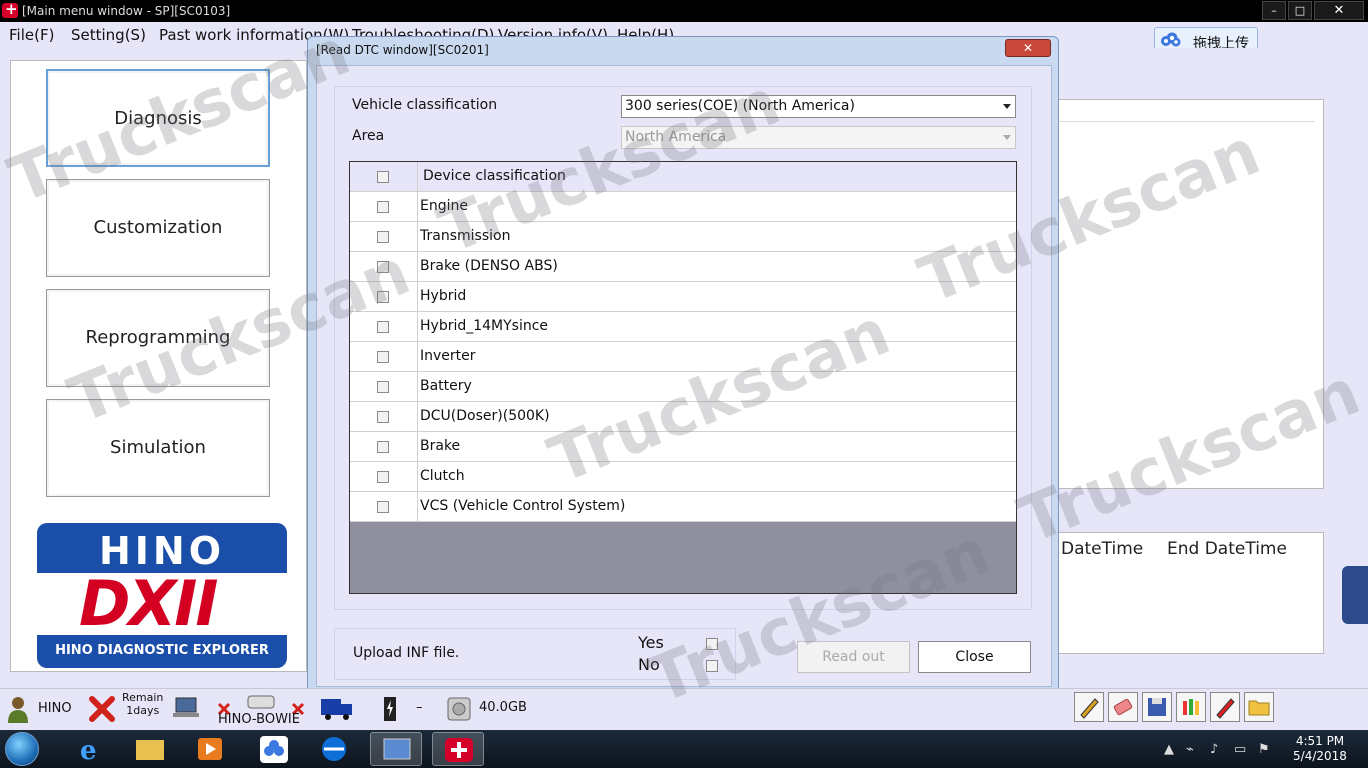 Image resolution: width=1368 pixels, height=768 pixels. I want to click on dialog-close-x-button: ✕, so click(1028, 48).